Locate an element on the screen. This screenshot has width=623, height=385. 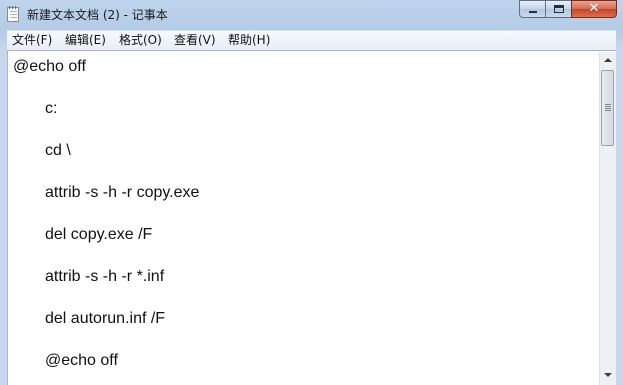
minimize-button is located at coordinates (532, 9).